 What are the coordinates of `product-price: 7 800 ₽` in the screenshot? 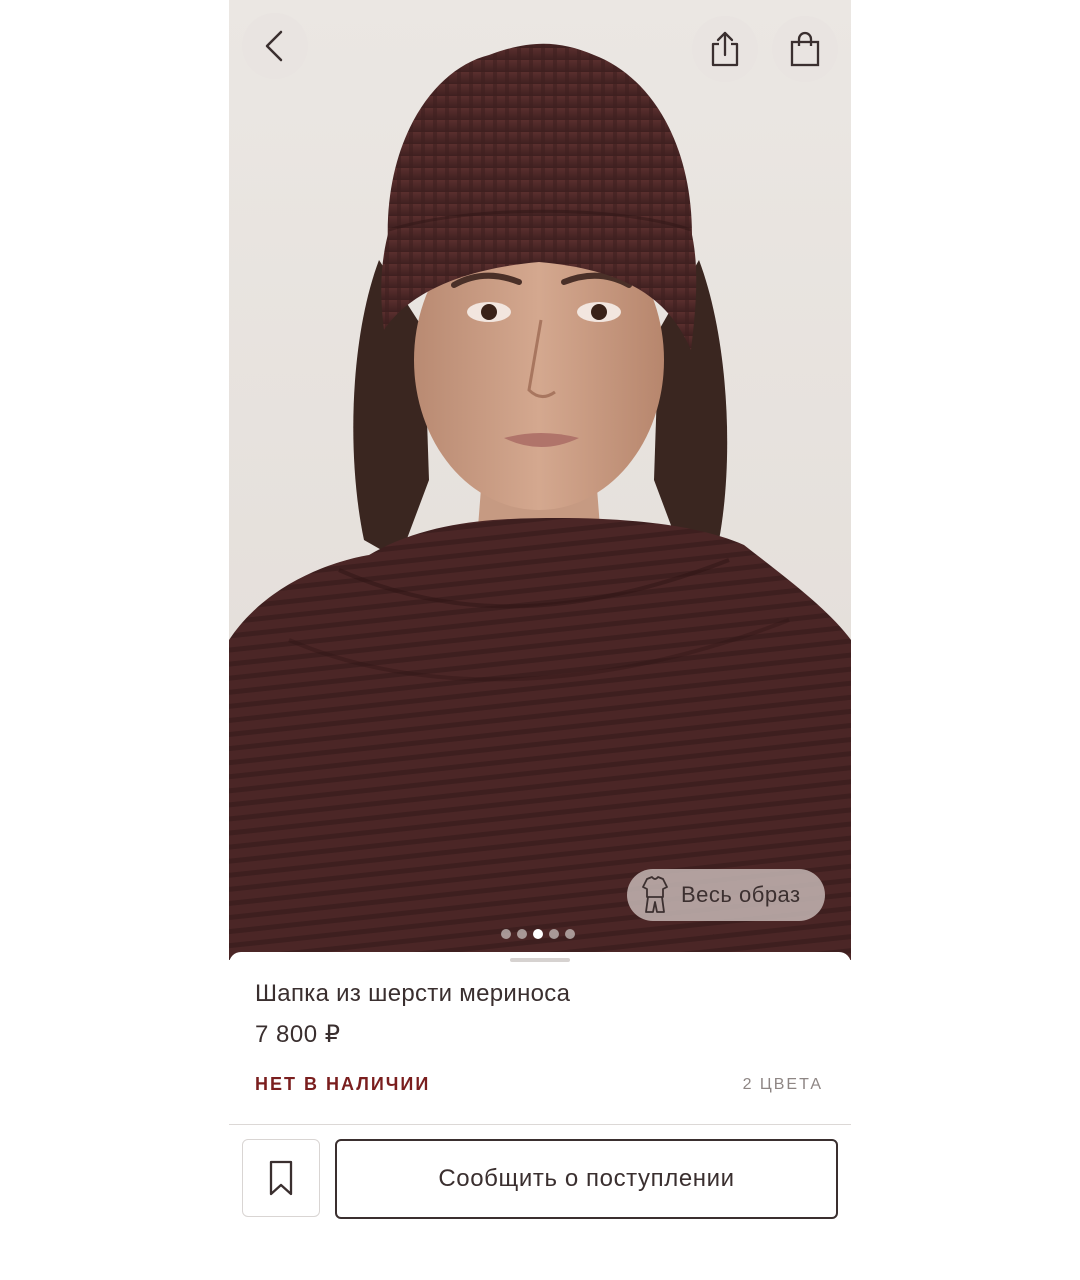 It's located at (298, 1034).